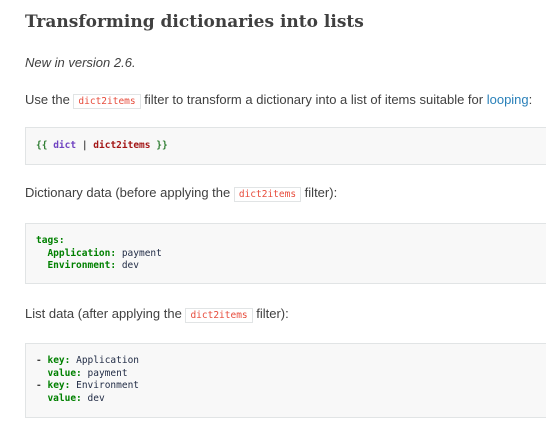 The image size is (546, 429). Describe the element at coordinates (162, 145) in the screenshot. I see `code-close-braces: }}` at that location.